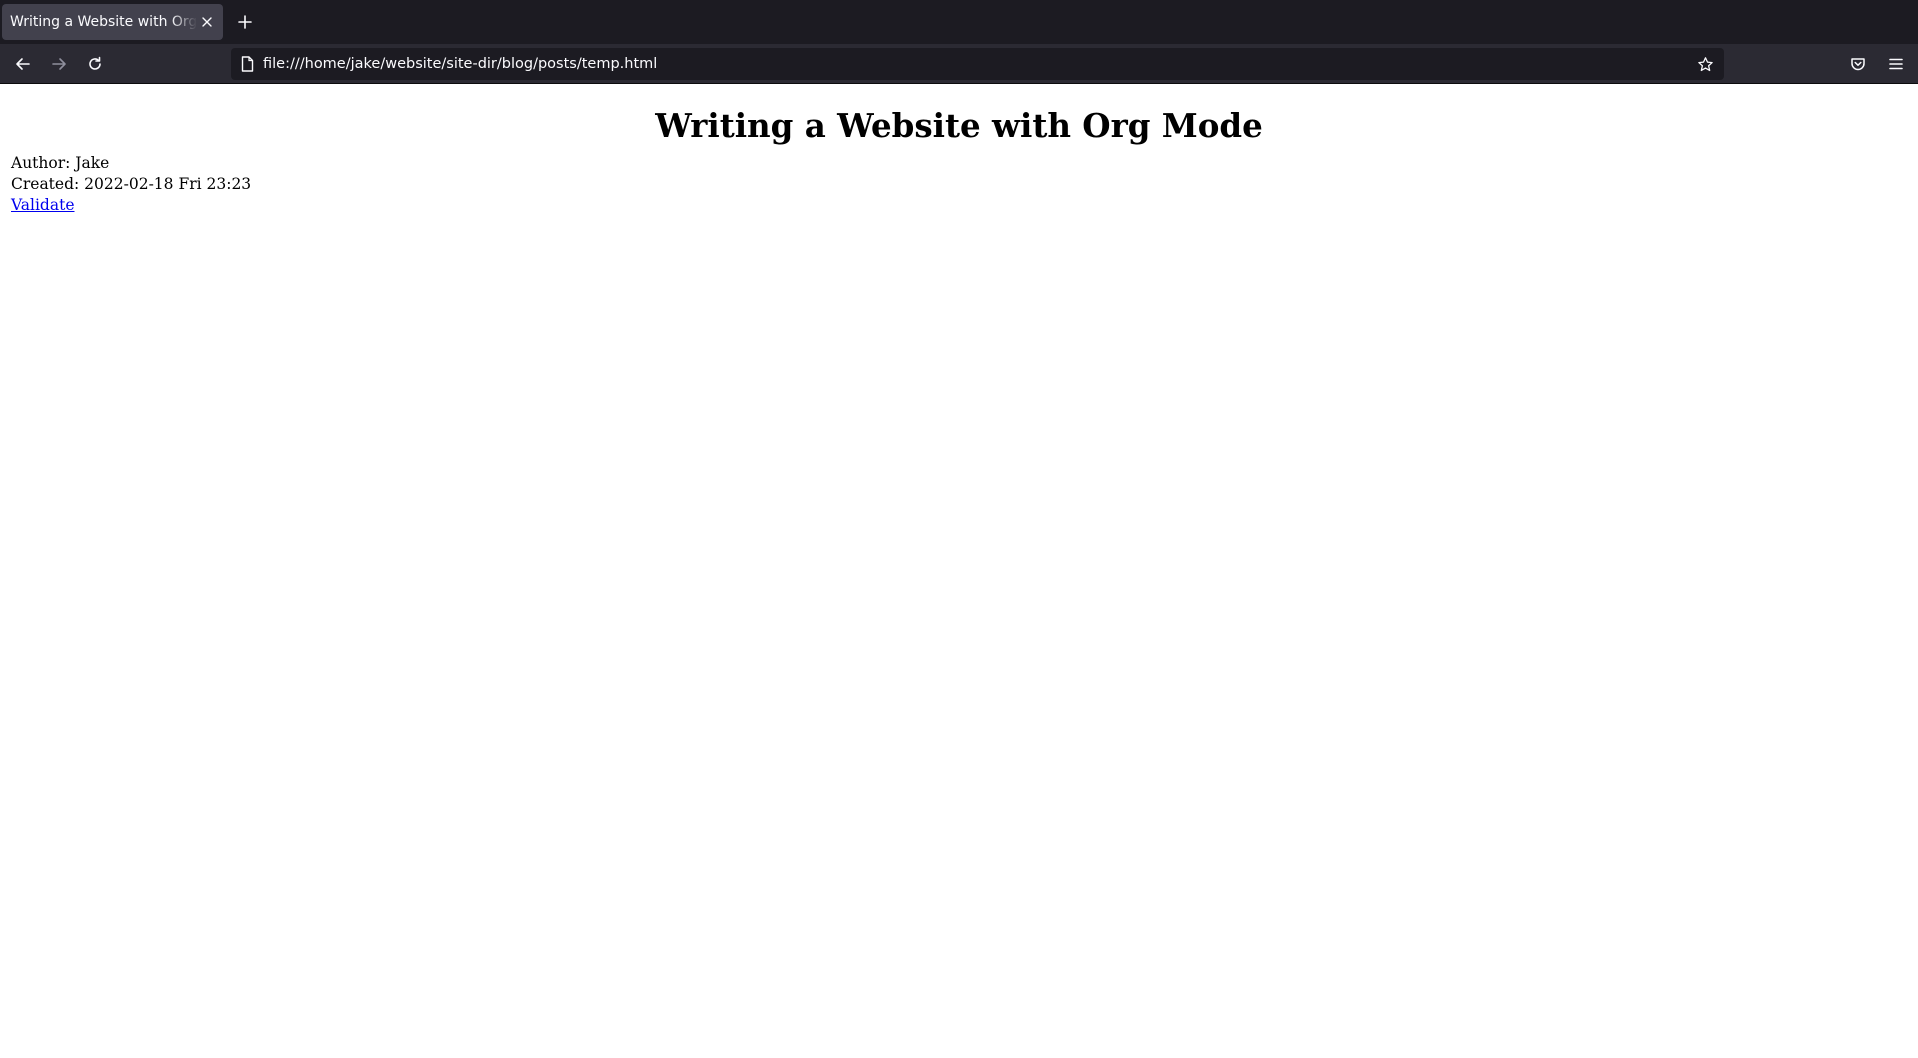 This screenshot has width=1918, height=1058. Describe the element at coordinates (959, 125) in the screenshot. I see `page-title: Writing a Website with Org Mode` at that location.